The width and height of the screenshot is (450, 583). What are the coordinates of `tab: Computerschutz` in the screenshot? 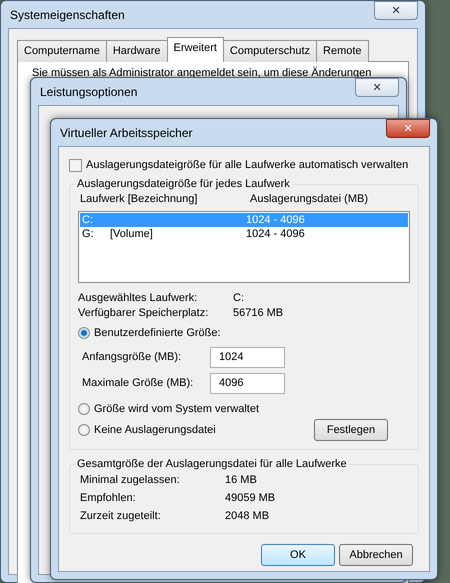 It's located at (270, 51).